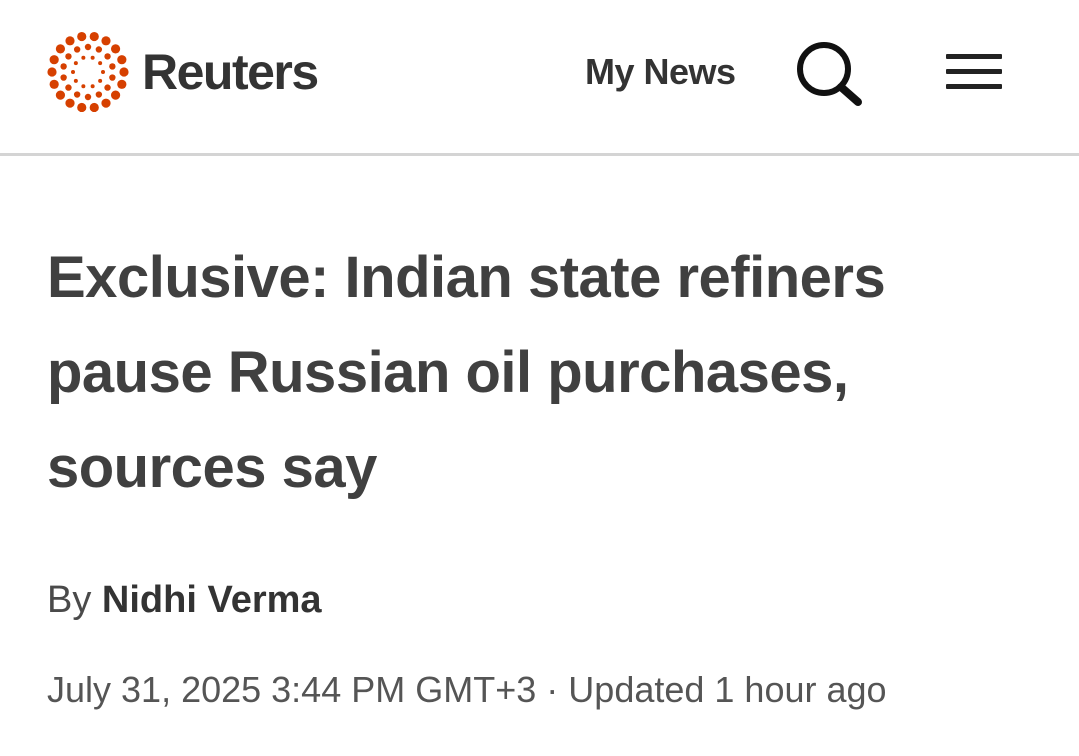 Image resolution: width=1079 pixels, height=756 pixels. I want to click on my-news-link: My News, so click(660, 72).